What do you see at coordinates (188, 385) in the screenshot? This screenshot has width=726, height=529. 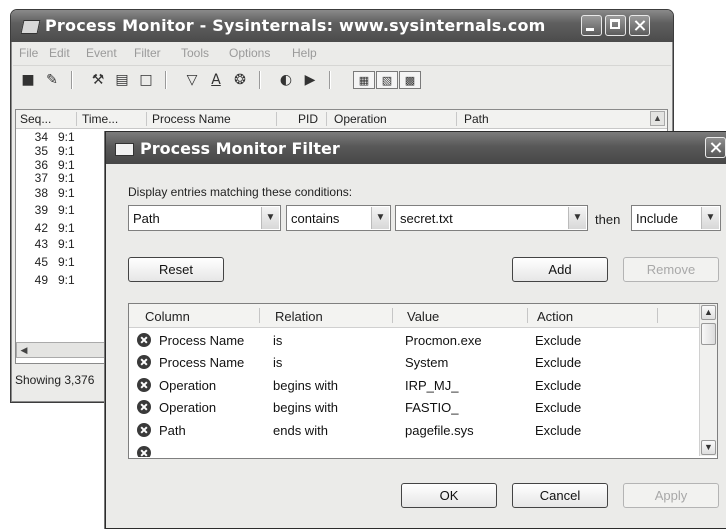 I see `rule-column: Operation` at bounding box center [188, 385].